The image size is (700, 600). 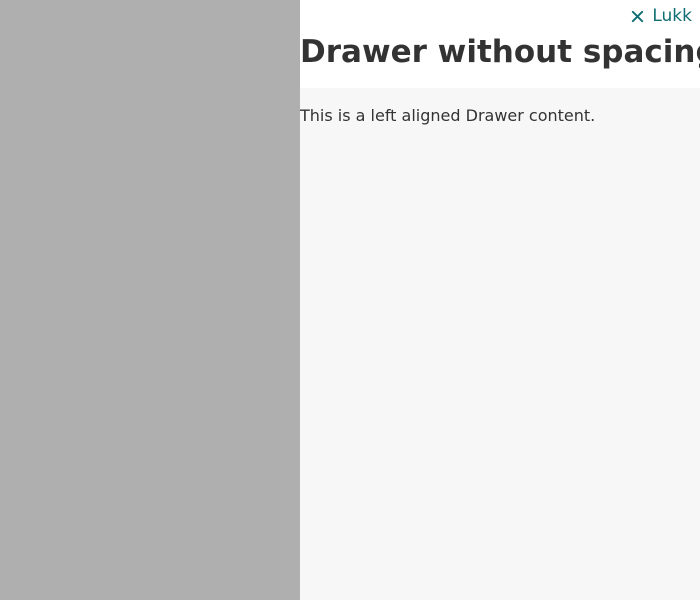 What do you see at coordinates (448, 115) in the screenshot?
I see `drawer-content: This is a left aligned Drawer content.` at bounding box center [448, 115].